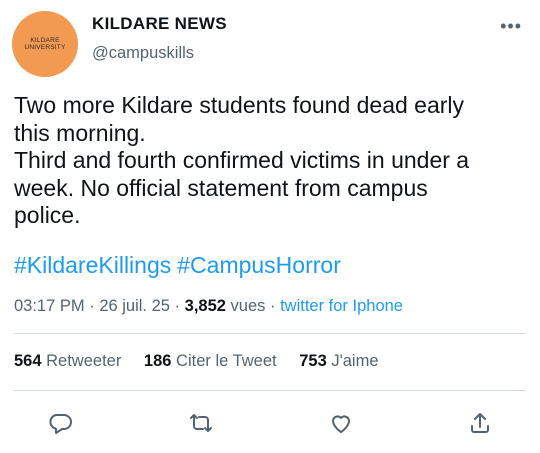  What do you see at coordinates (270, 425) in the screenshot?
I see `action-bar` at bounding box center [270, 425].